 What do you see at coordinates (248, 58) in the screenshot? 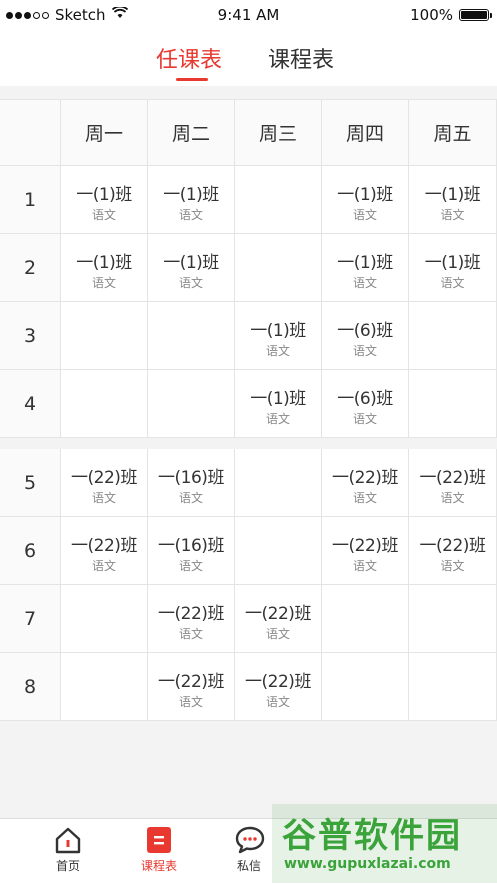
I see `top-tab-bar: 任课表 课程表` at bounding box center [248, 58].